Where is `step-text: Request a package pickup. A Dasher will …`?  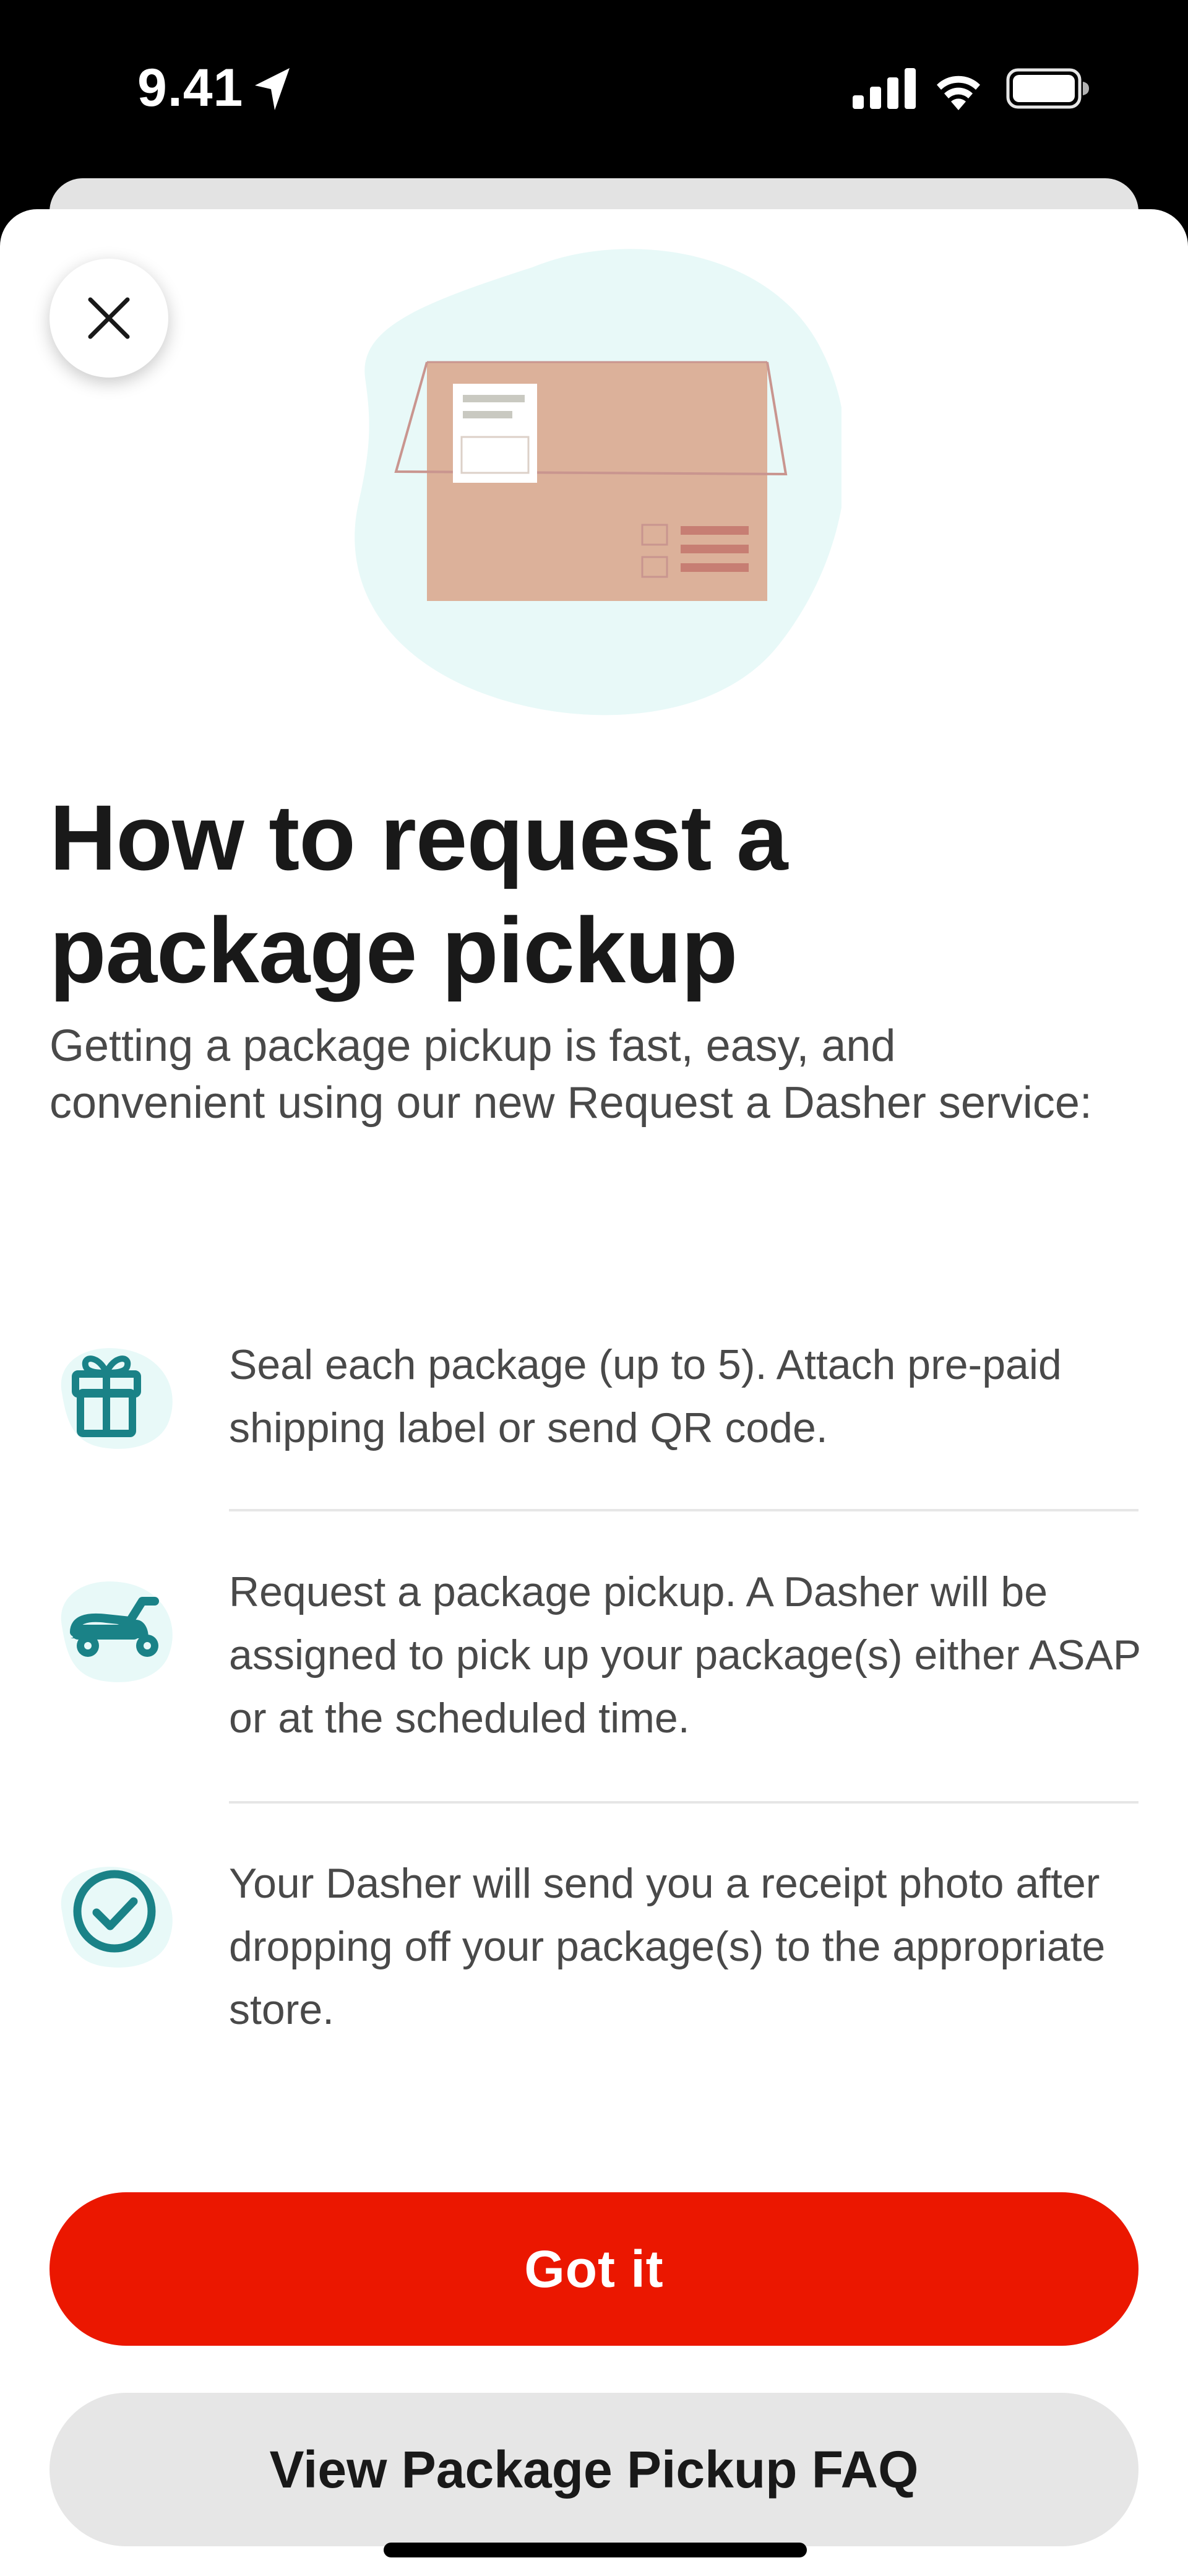
step-text: Request a package pickup. A Dasher will … is located at coordinates (685, 1655).